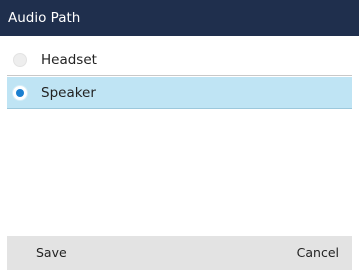 This screenshot has width=359, height=270. Describe the element at coordinates (179, 253) in the screenshot. I see `softkey-bar: Save Cancel` at that location.